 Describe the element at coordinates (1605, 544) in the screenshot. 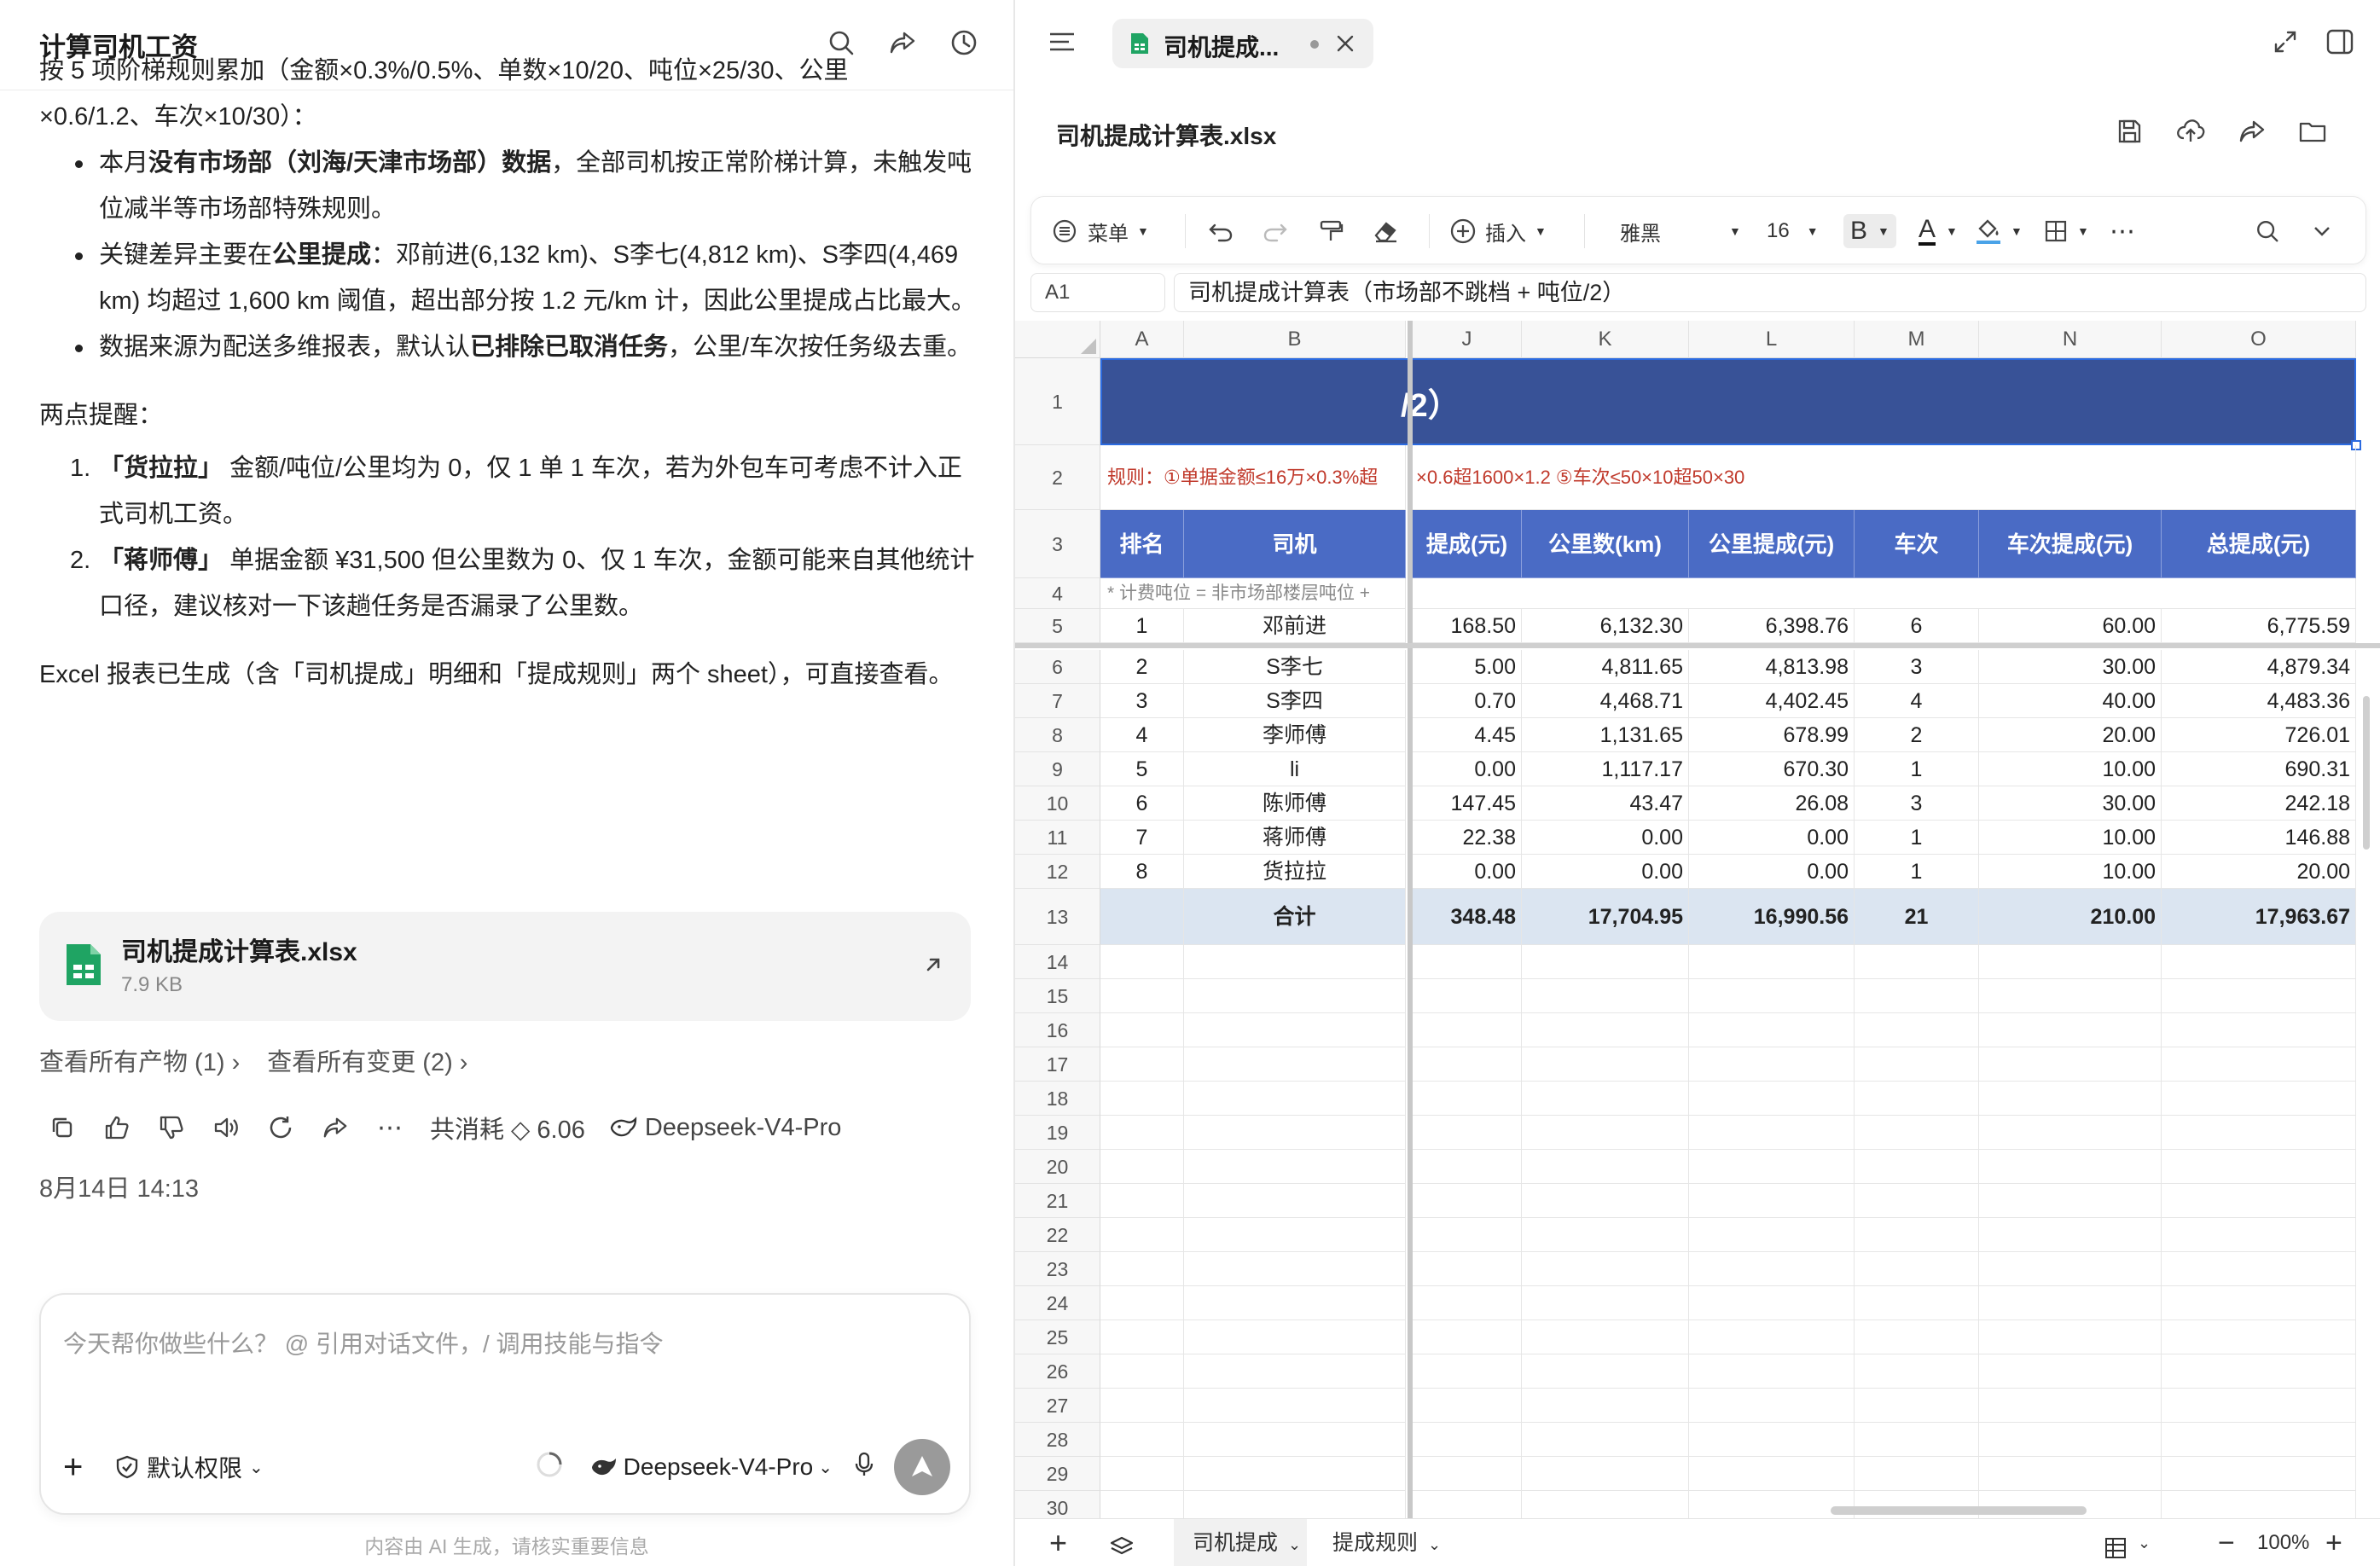

I see `table-header-cell: 公里数(km)` at that location.